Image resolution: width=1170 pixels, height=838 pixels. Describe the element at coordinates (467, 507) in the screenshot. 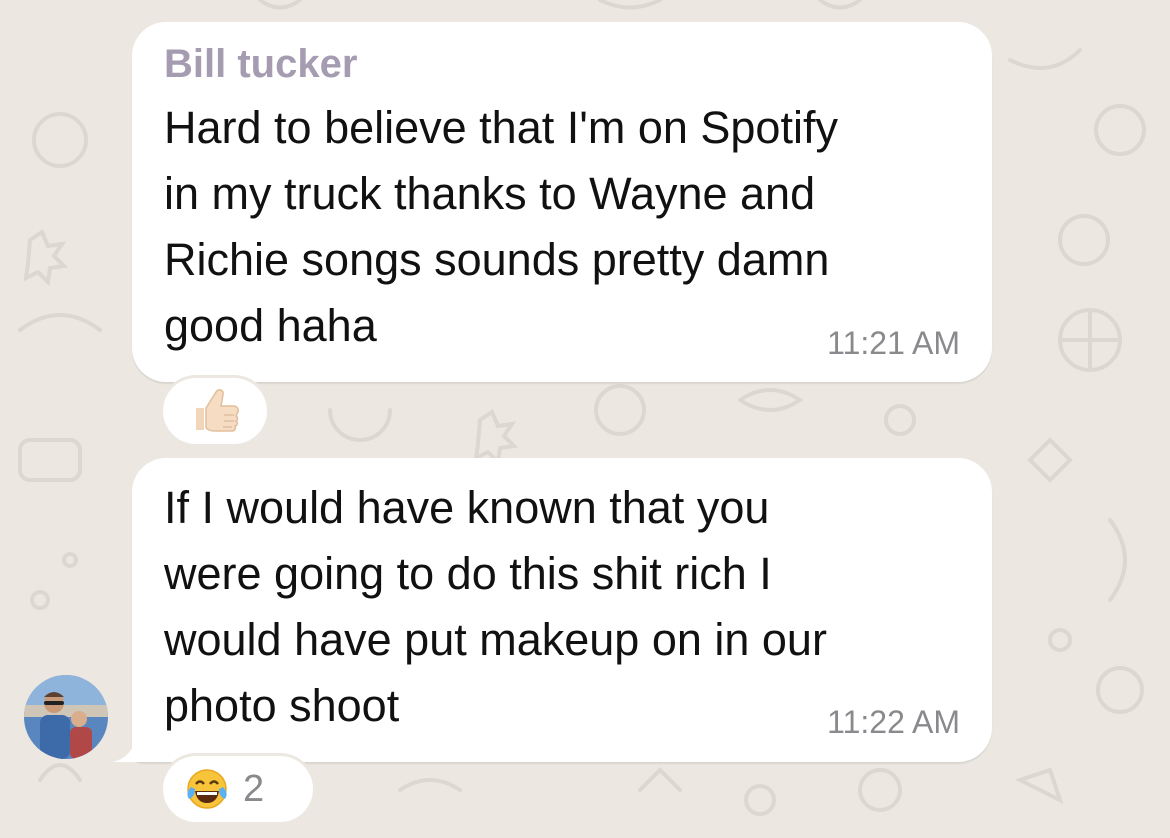

I see `message-line: If I would have known that you` at that location.